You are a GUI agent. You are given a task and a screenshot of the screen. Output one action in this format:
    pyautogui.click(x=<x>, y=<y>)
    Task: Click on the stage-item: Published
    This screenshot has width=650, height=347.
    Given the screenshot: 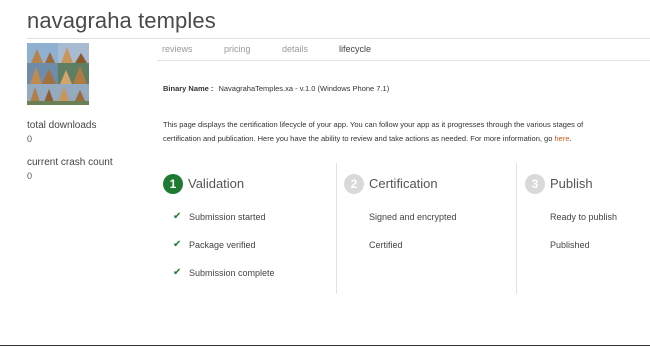 What is the action you would take?
    pyautogui.click(x=570, y=245)
    